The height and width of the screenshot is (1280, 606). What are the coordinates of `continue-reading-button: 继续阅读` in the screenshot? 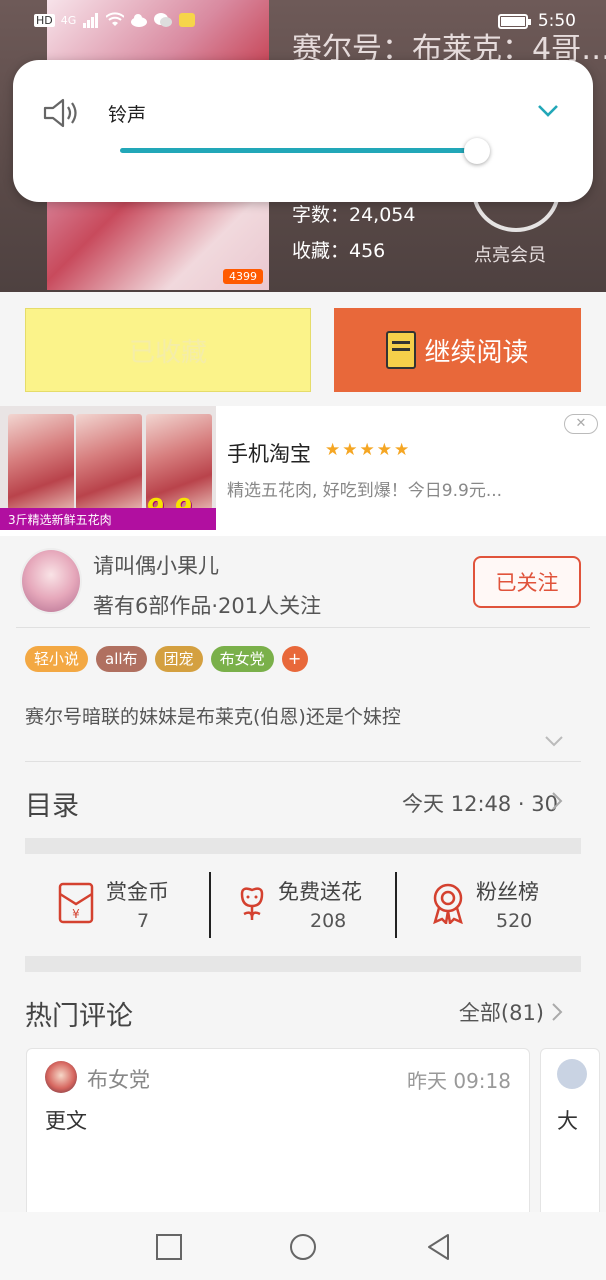 It's located at (457, 350).